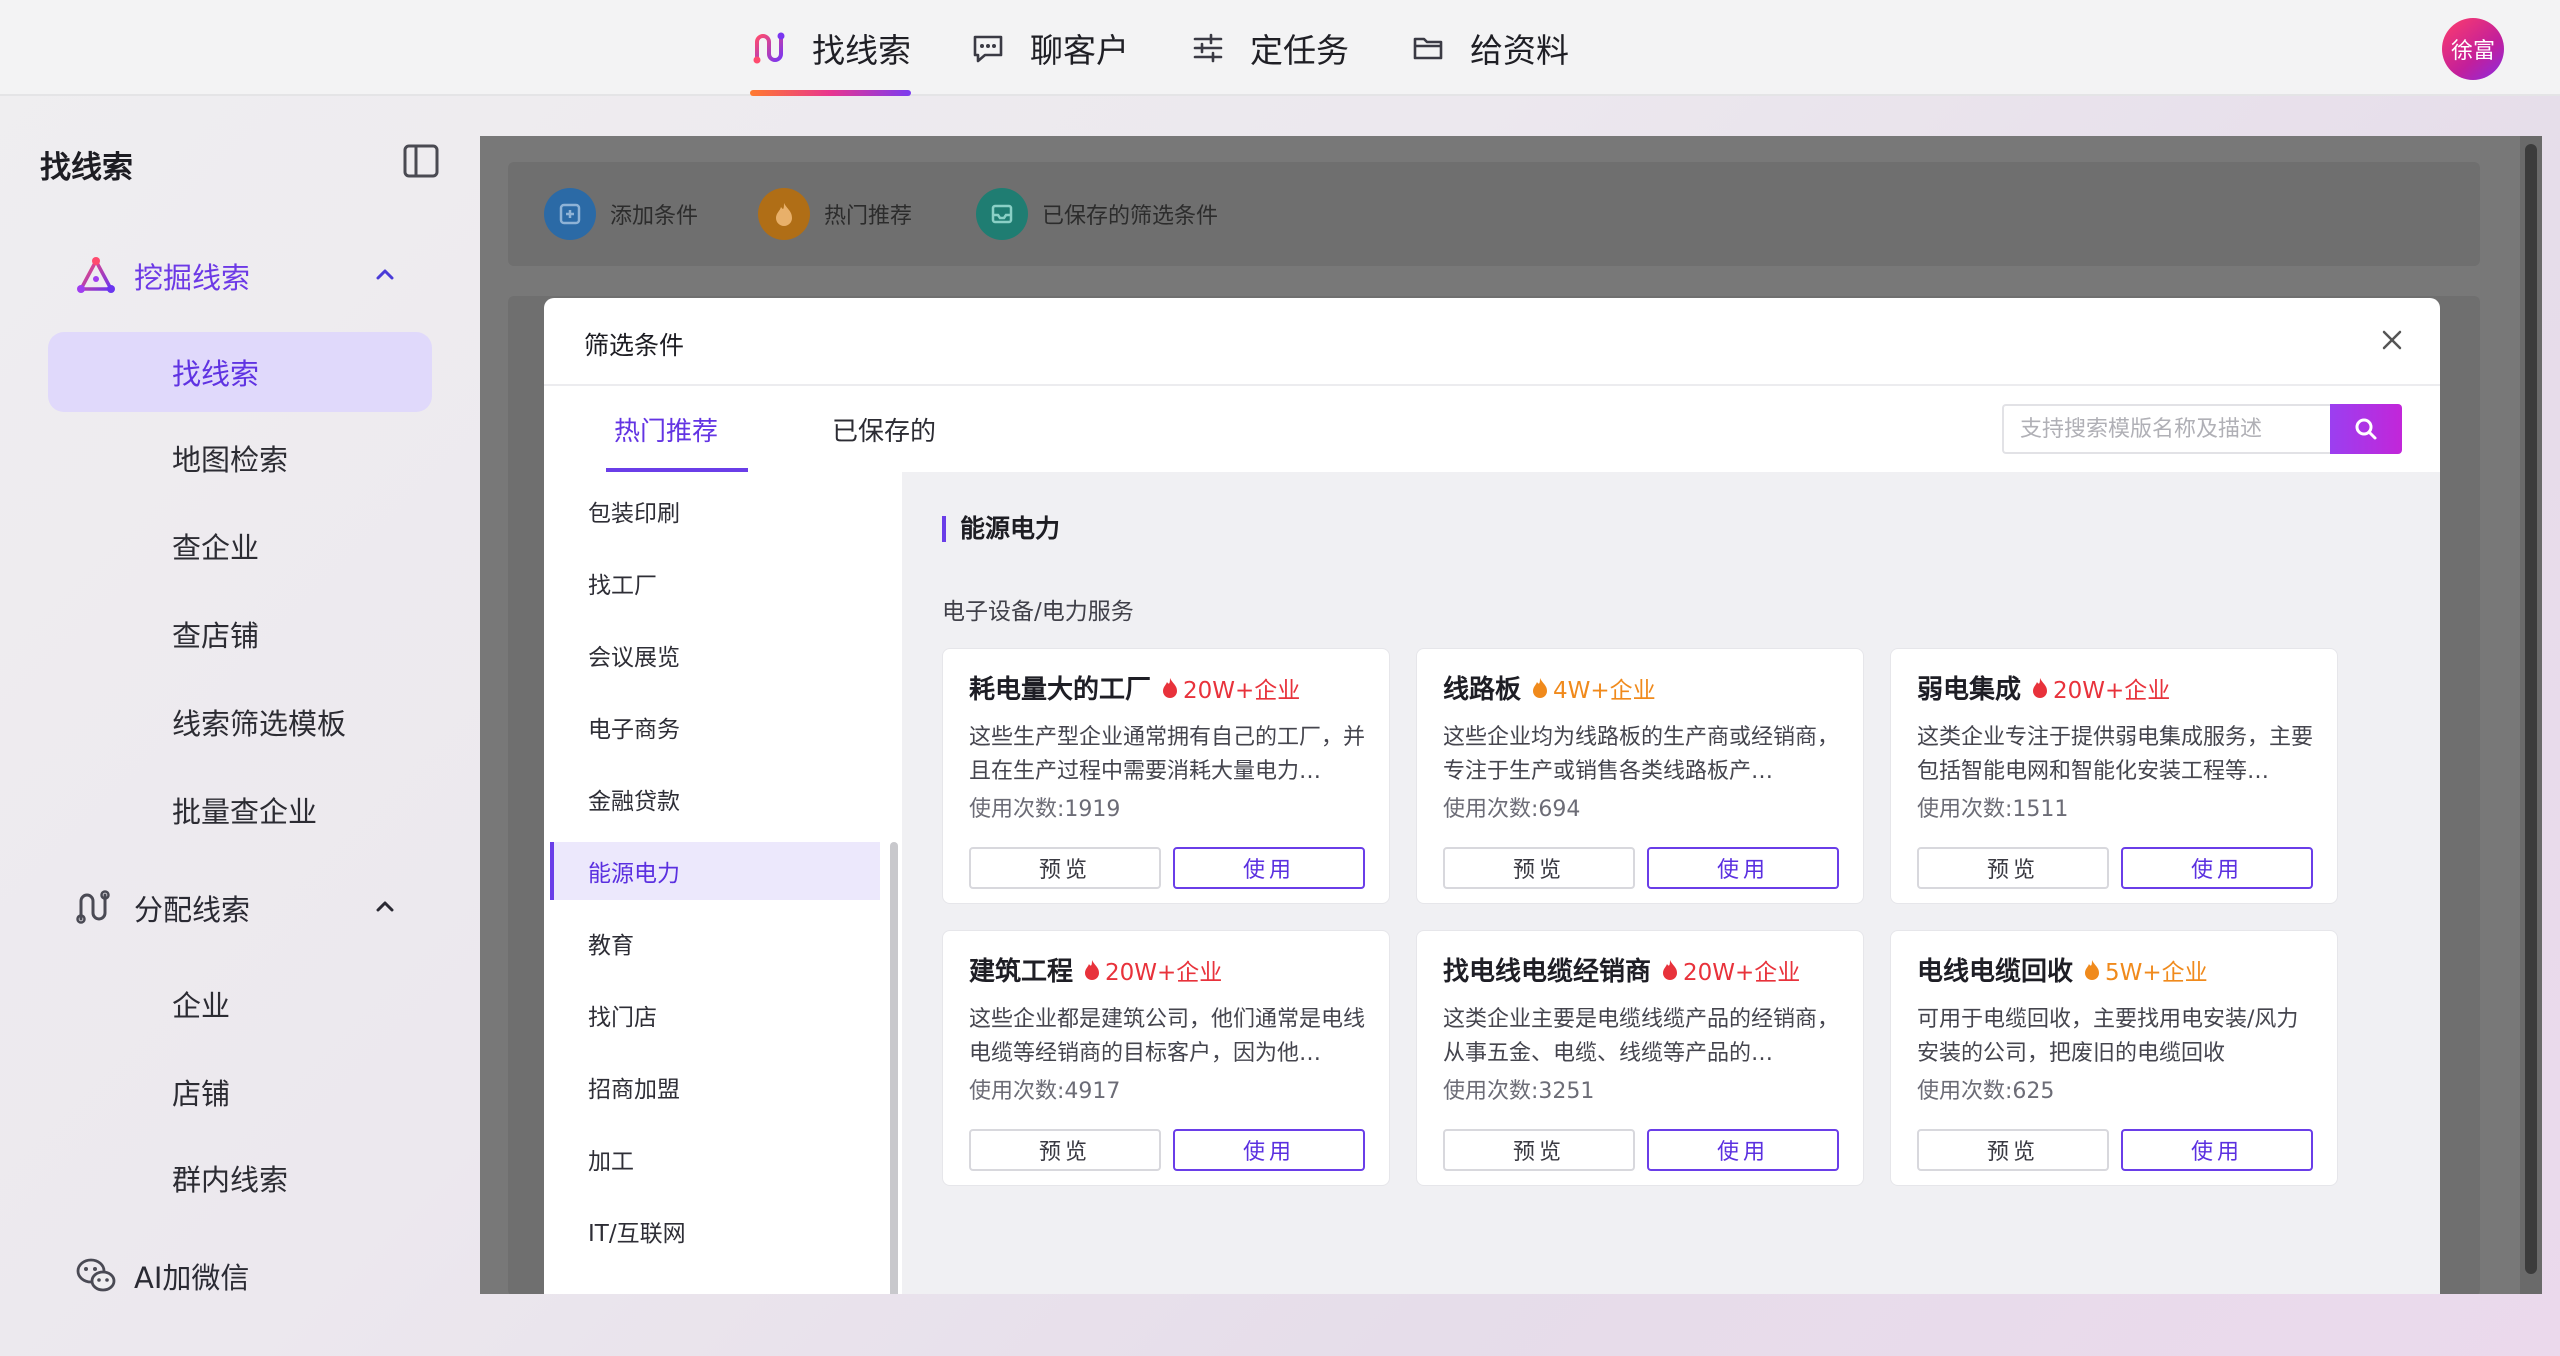 The height and width of the screenshot is (1356, 2560). What do you see at coordinates (240, 722) in the screenshot?
I see `sidebar-item-filter-templates: 线索筛选模板` at bounding box center [240, 722].